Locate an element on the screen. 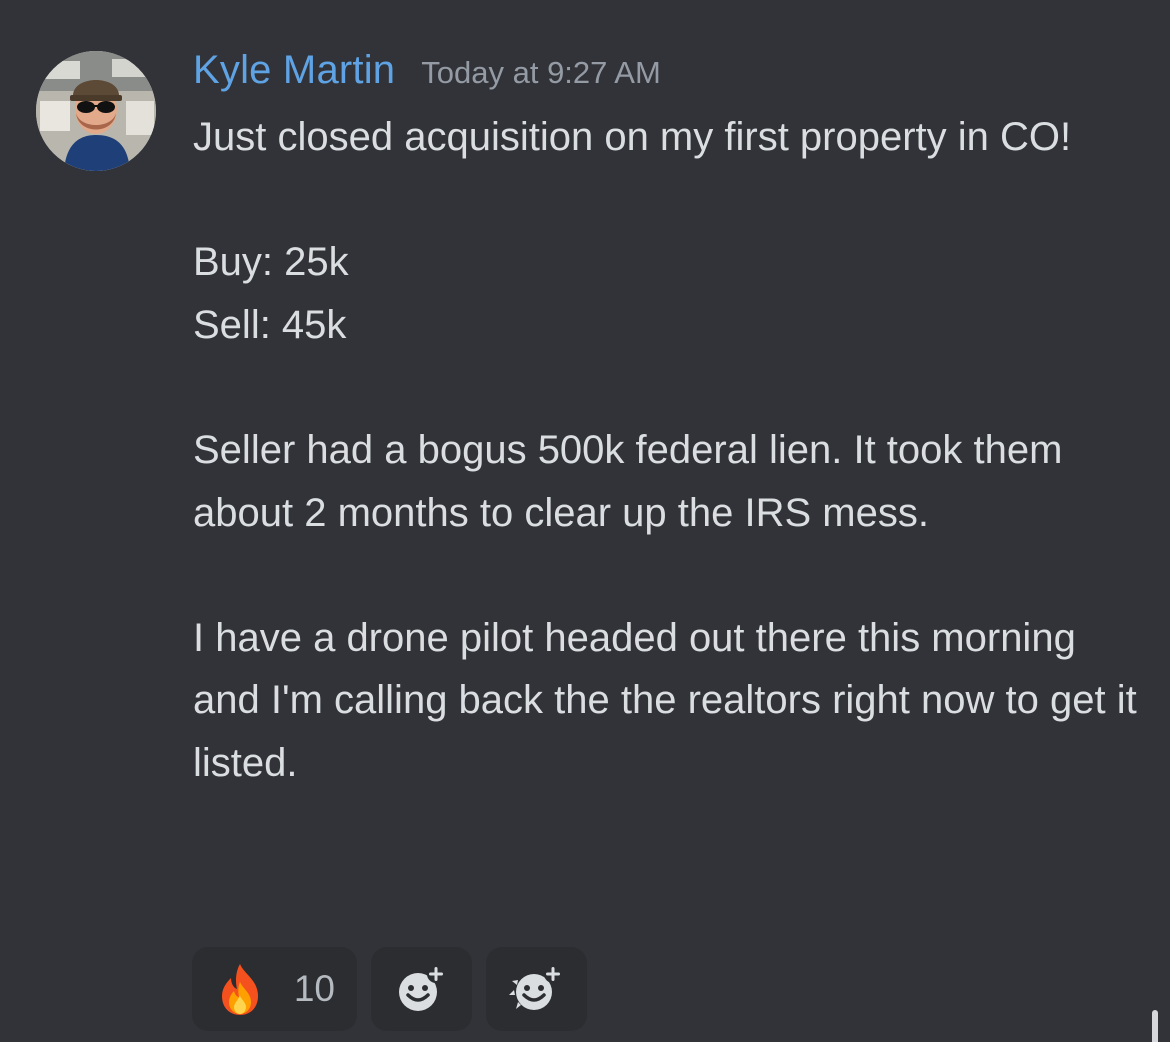  fire-emoji-icon is located at coordinates (240, 989).